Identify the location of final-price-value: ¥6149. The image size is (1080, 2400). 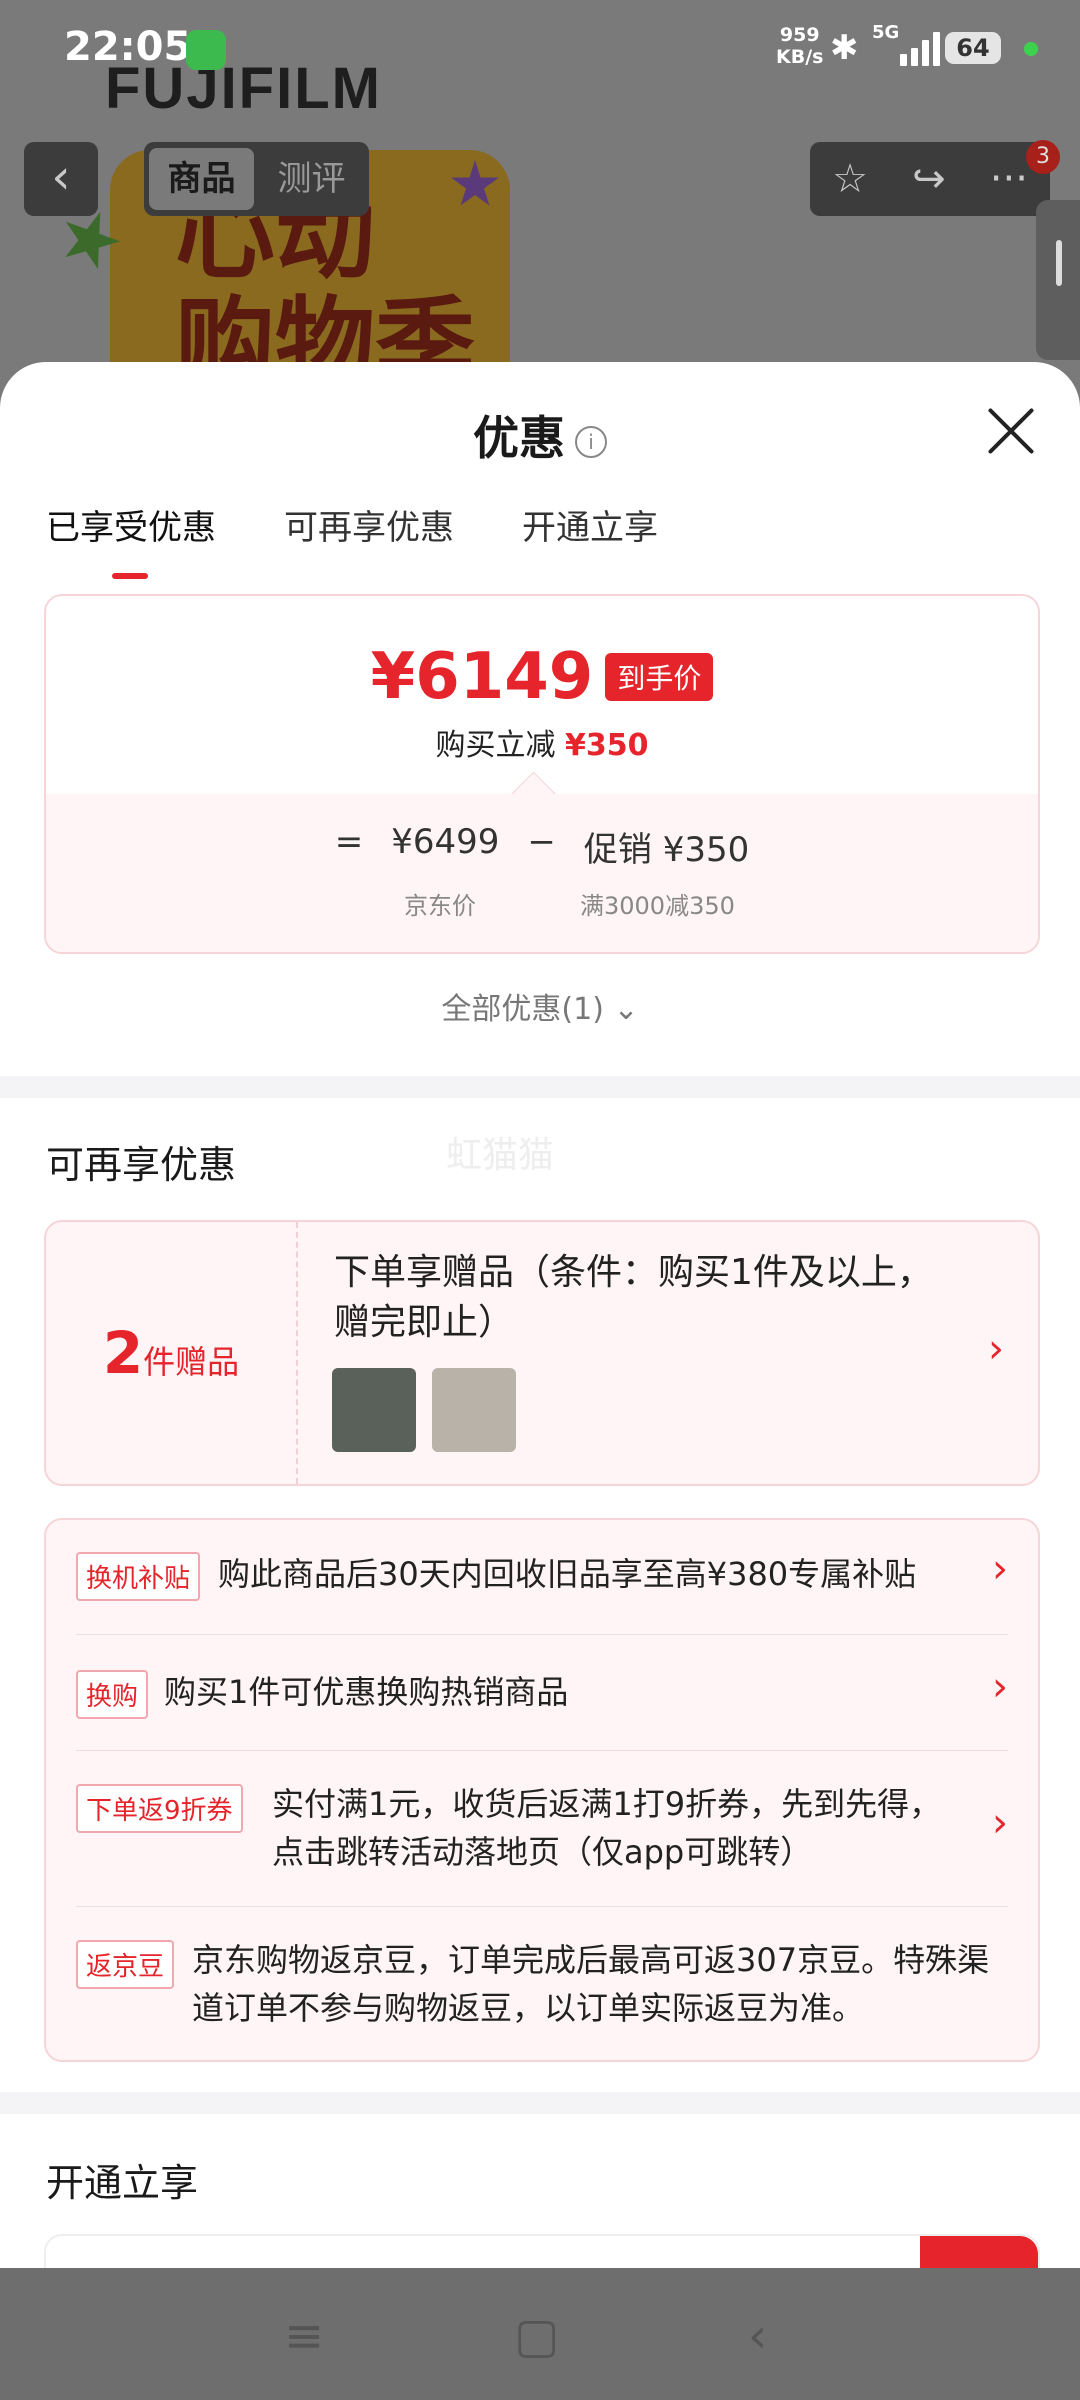
(482, 677).